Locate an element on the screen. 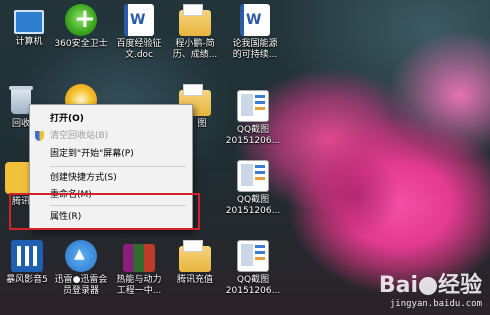 This screenshot has width=490, height=315. wallpaper-flower is located at coordinates (355, 195).